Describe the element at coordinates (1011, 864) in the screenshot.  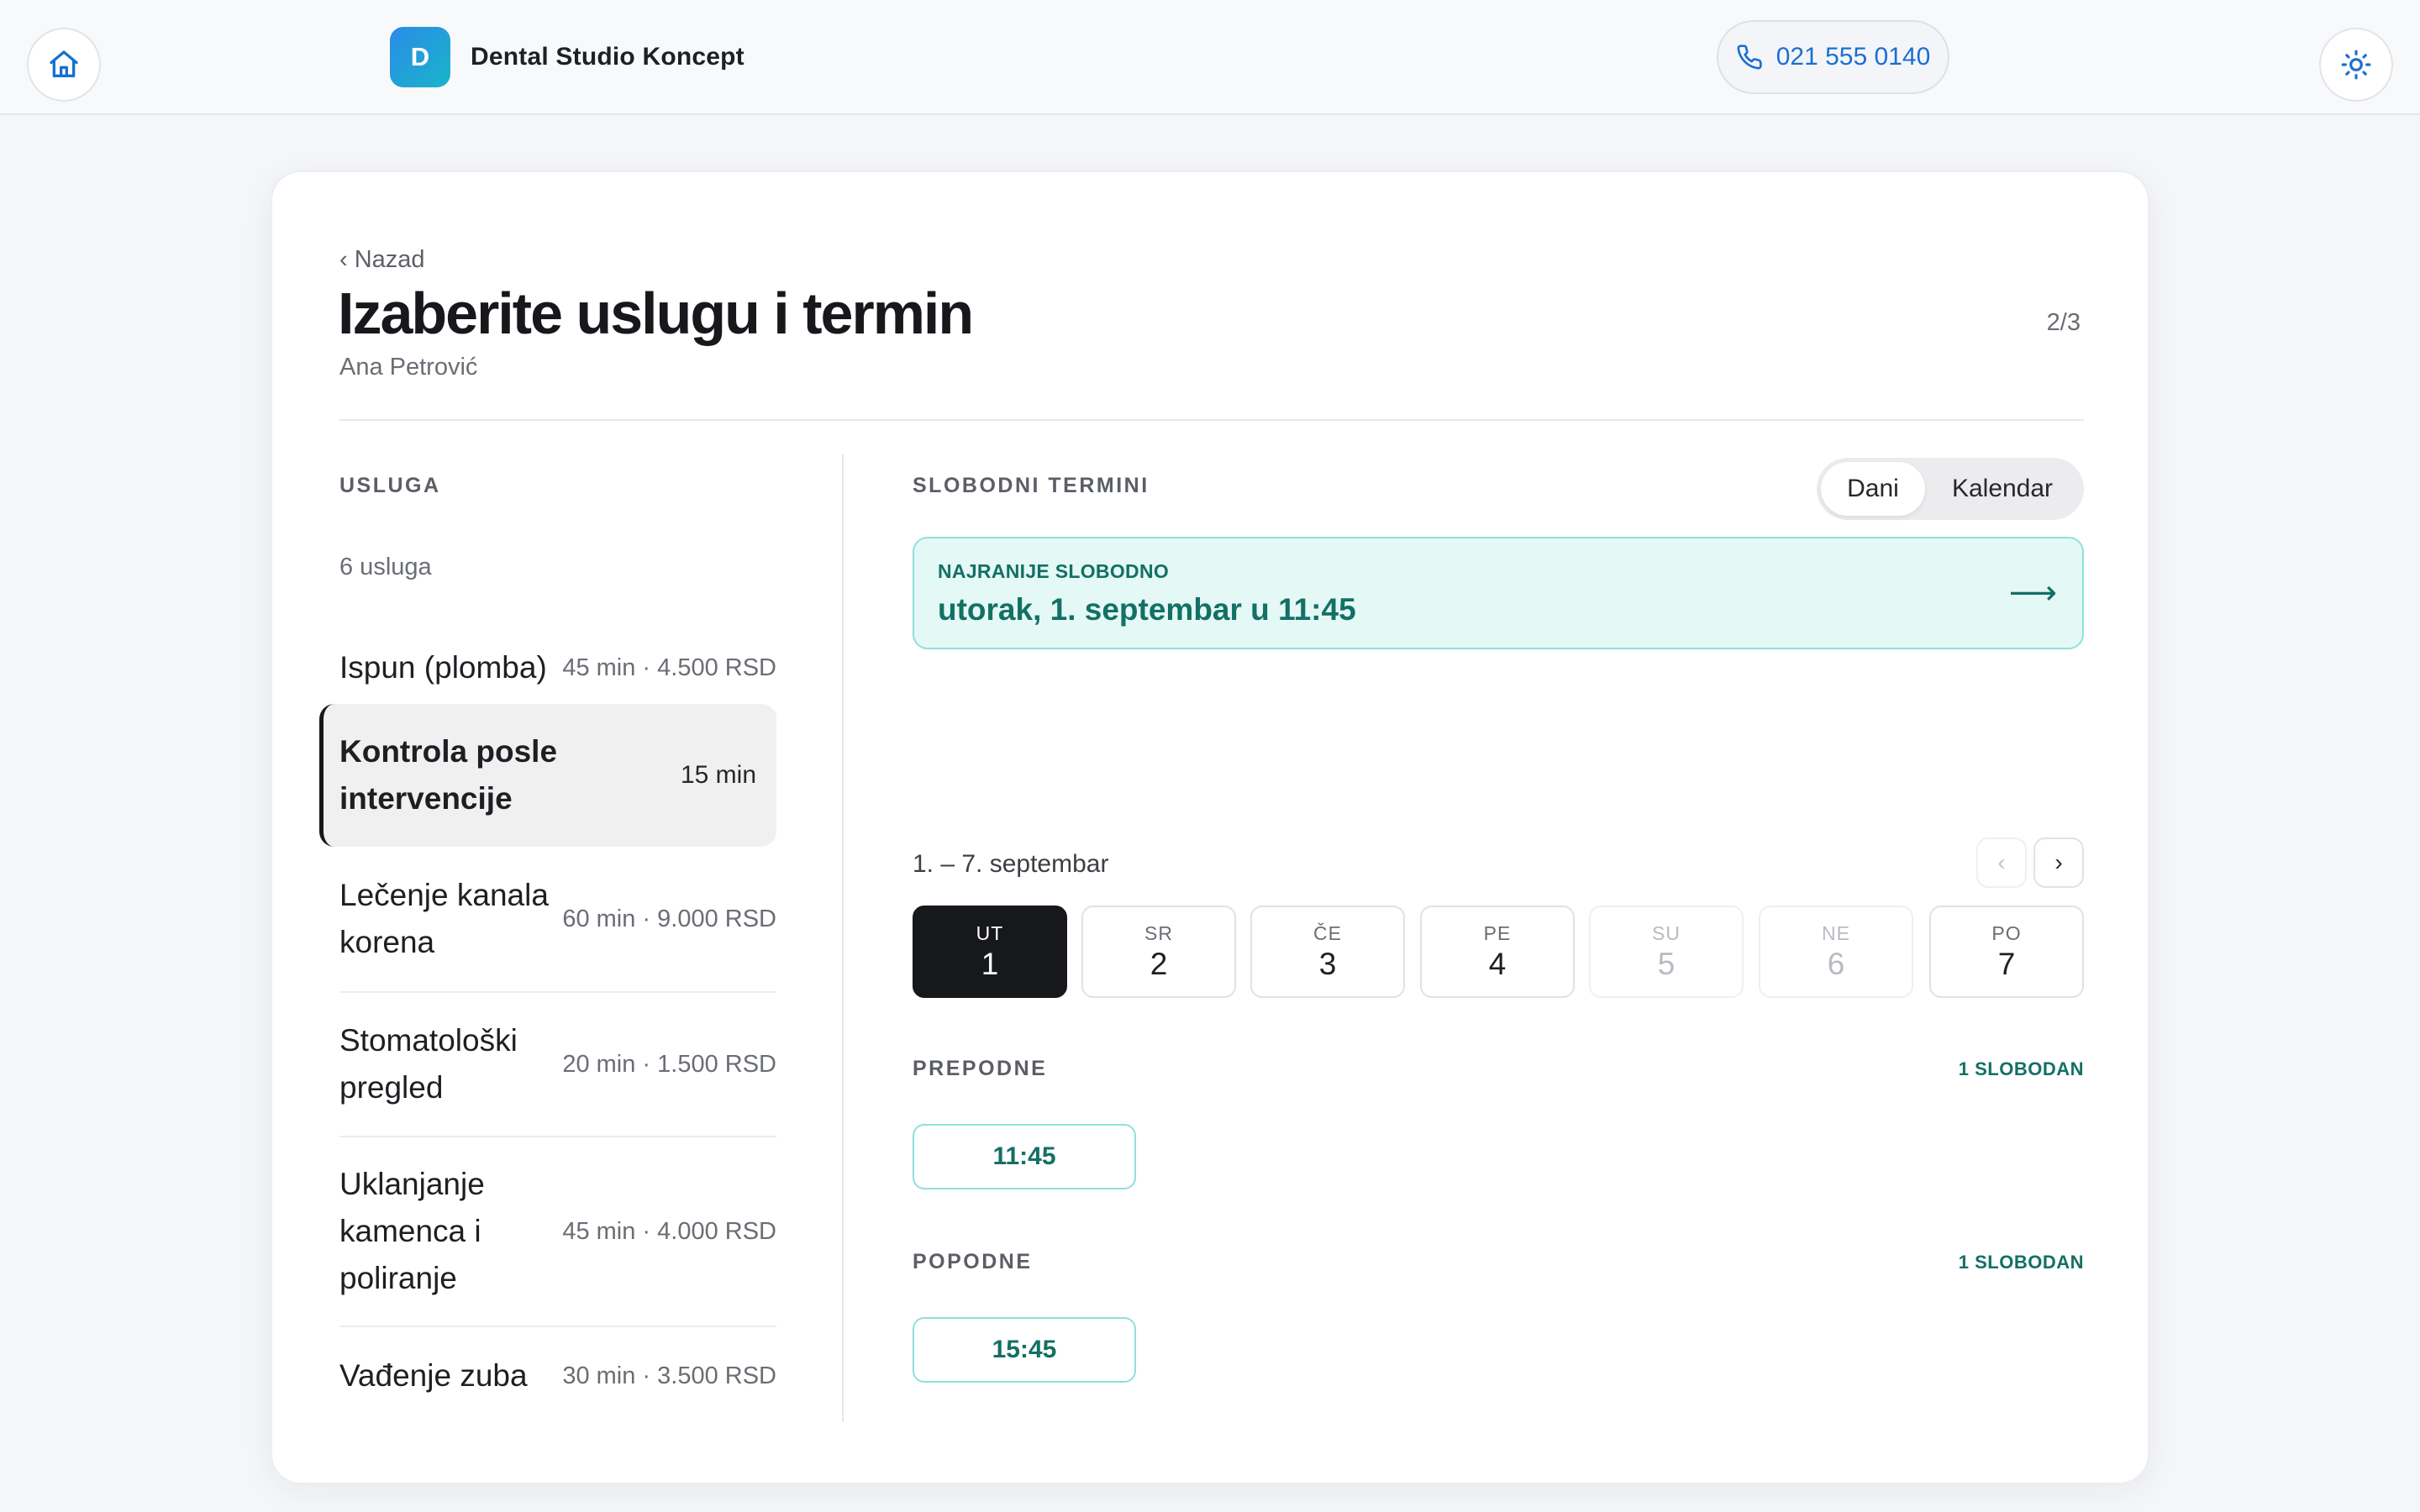
I see `week-range: 1. – 7. septembar` at that location.